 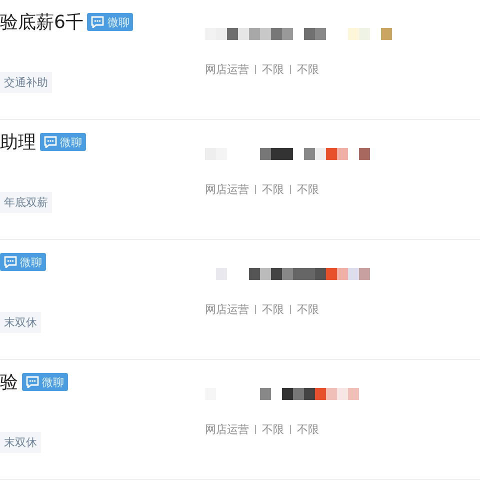 I want to click on job-tag: 年底双薪, so click(x=26, y=202).